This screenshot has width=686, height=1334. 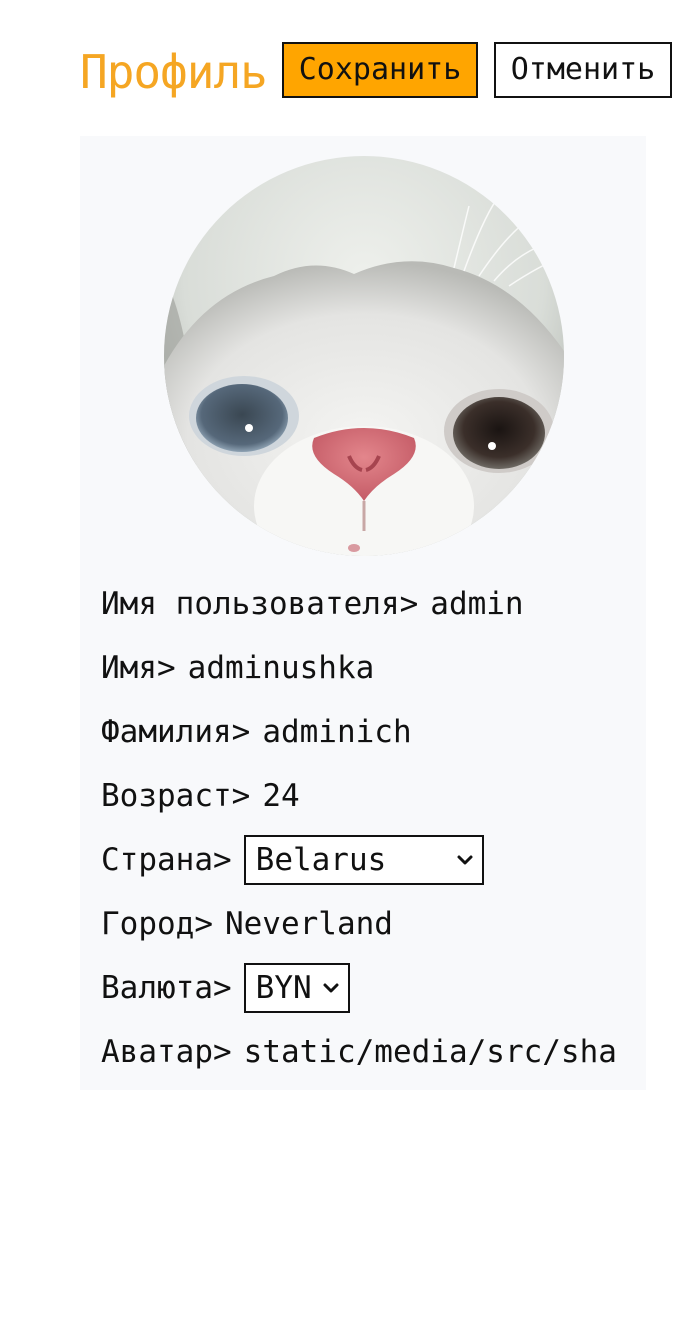 What do you see at coordinates (583, 70) in the screenshot?
I see `cancel-button: Отменить` at bounding box center [583, 70].